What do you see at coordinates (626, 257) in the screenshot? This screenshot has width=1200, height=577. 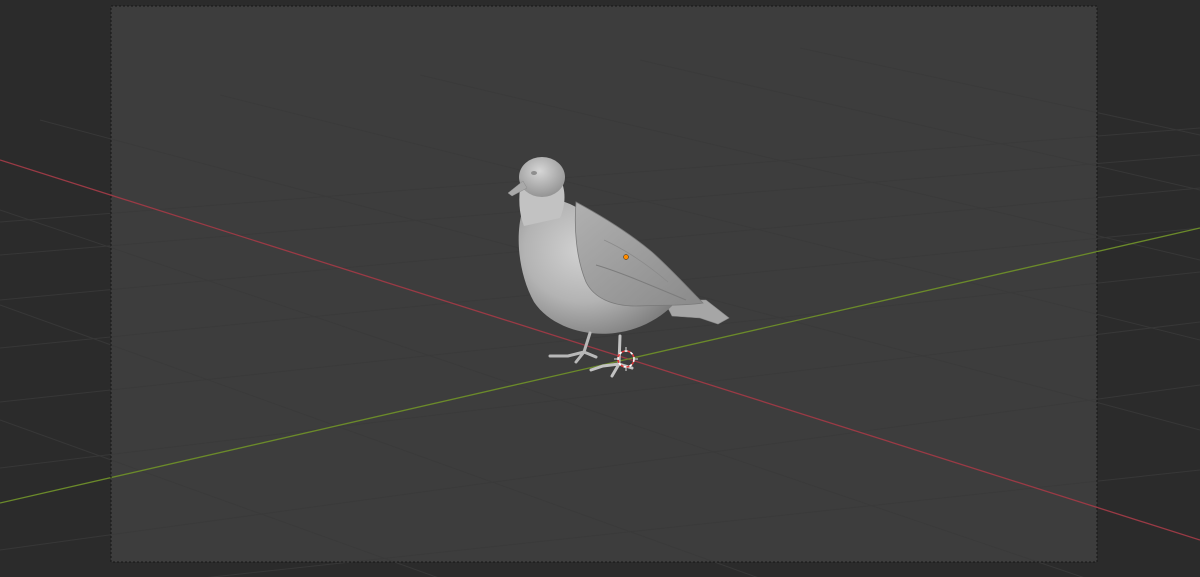 I see `object-origin-dot` at bounding box center [626, 257].